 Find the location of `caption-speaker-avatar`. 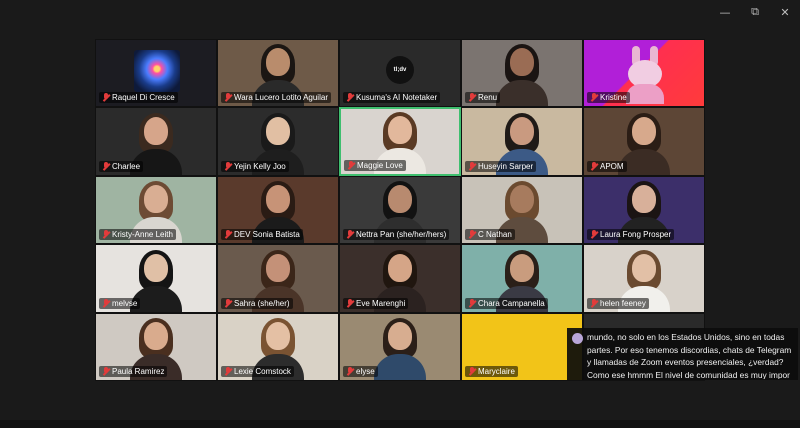

caption-speaker-avatar is located at coordinates (577, 338).